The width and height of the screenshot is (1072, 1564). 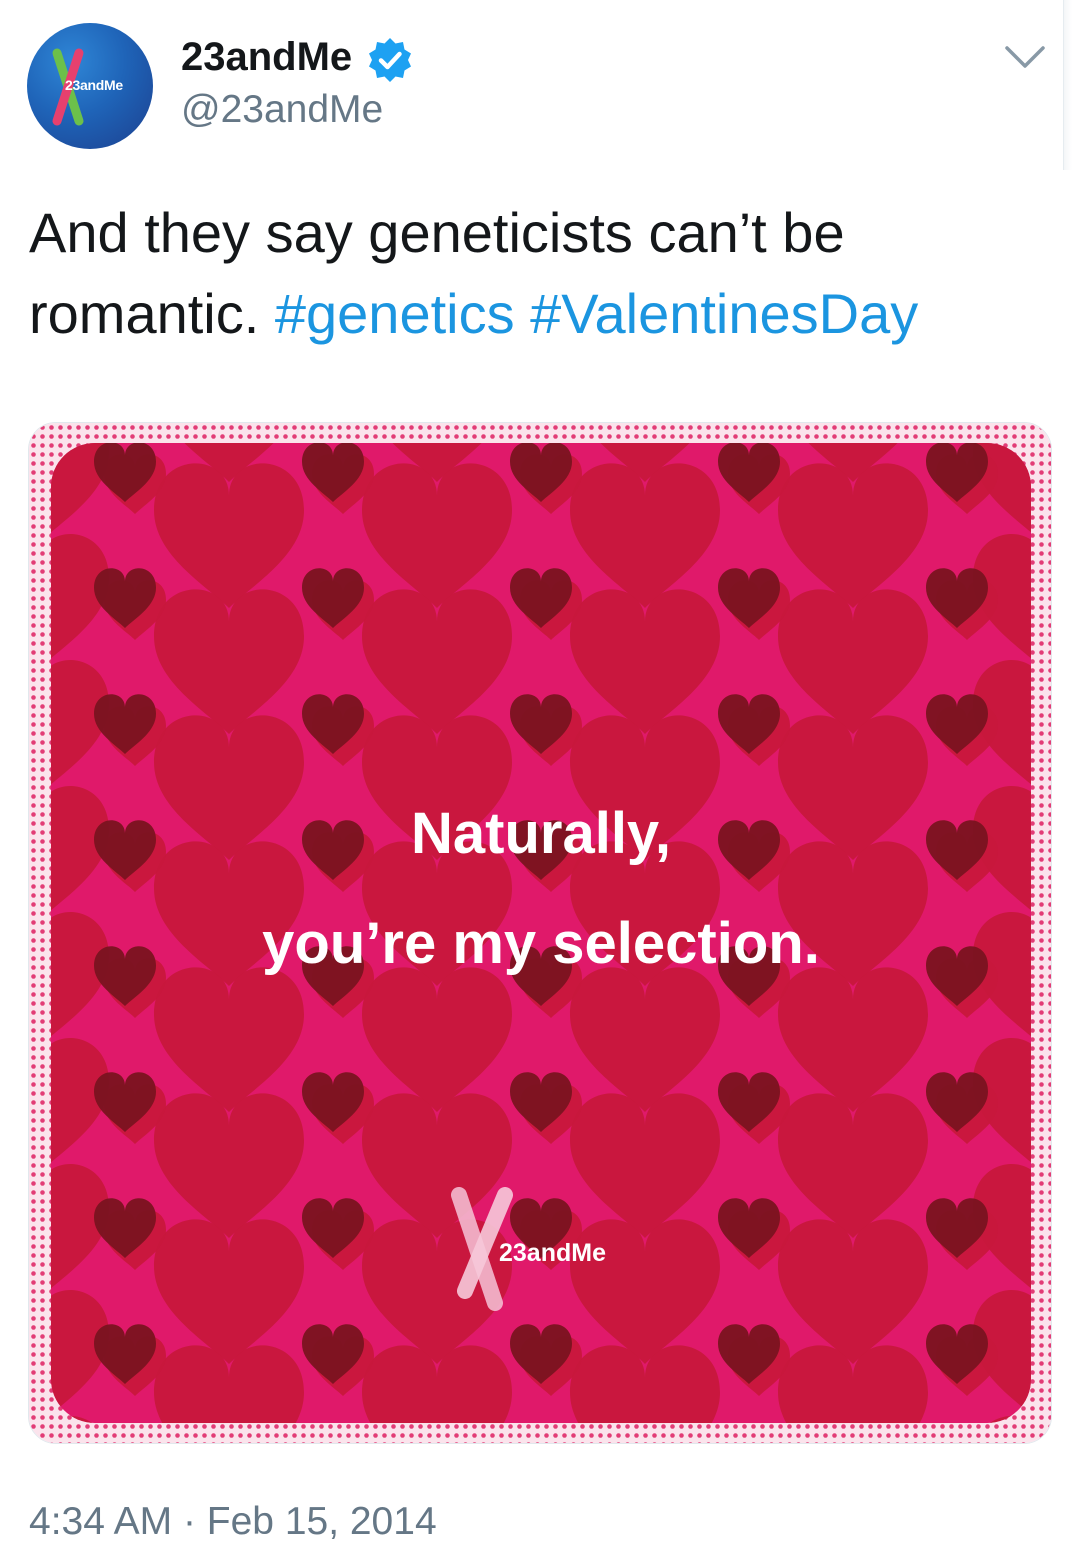 I want to click on verified-badge-icon, so click(x=390, y=60).